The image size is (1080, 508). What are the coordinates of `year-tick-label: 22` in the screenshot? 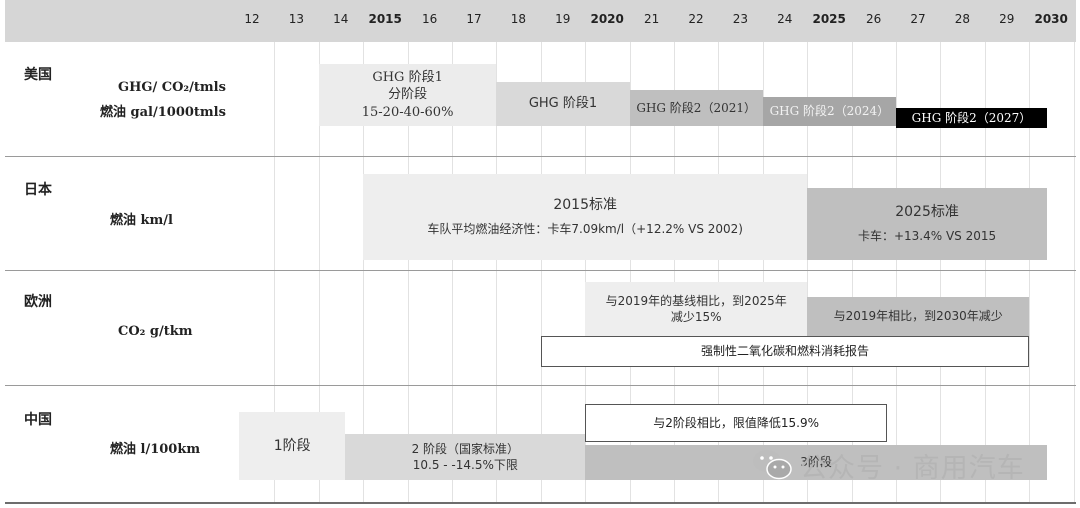 It's located at (696, 19).